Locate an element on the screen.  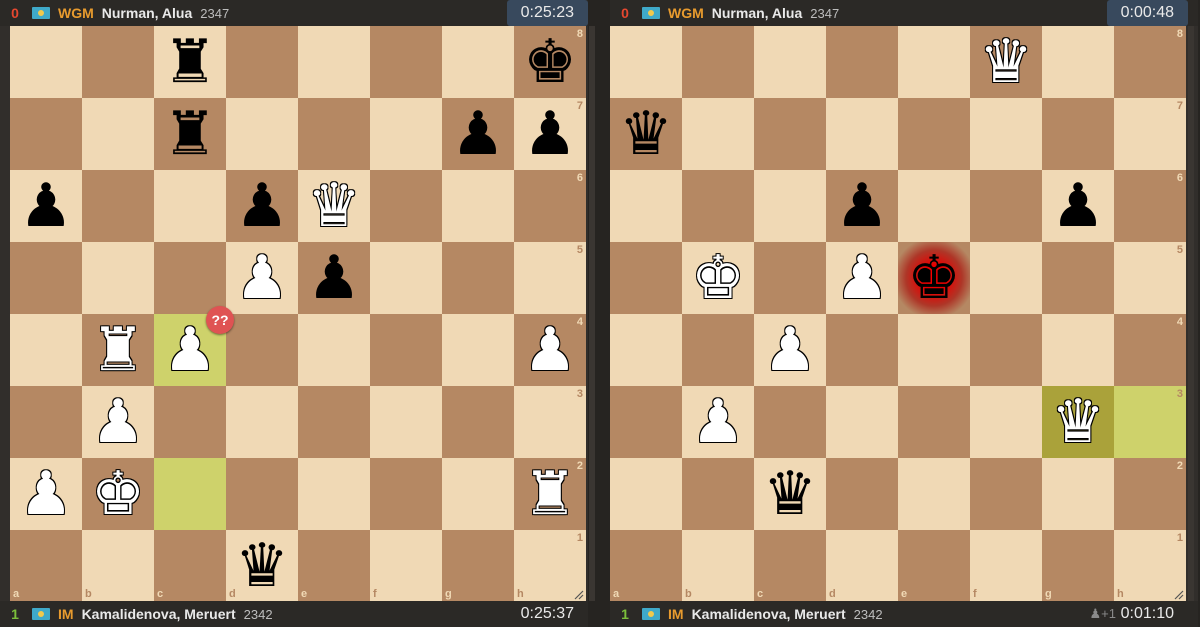
square-d4 is located at coordinates (262, 350).